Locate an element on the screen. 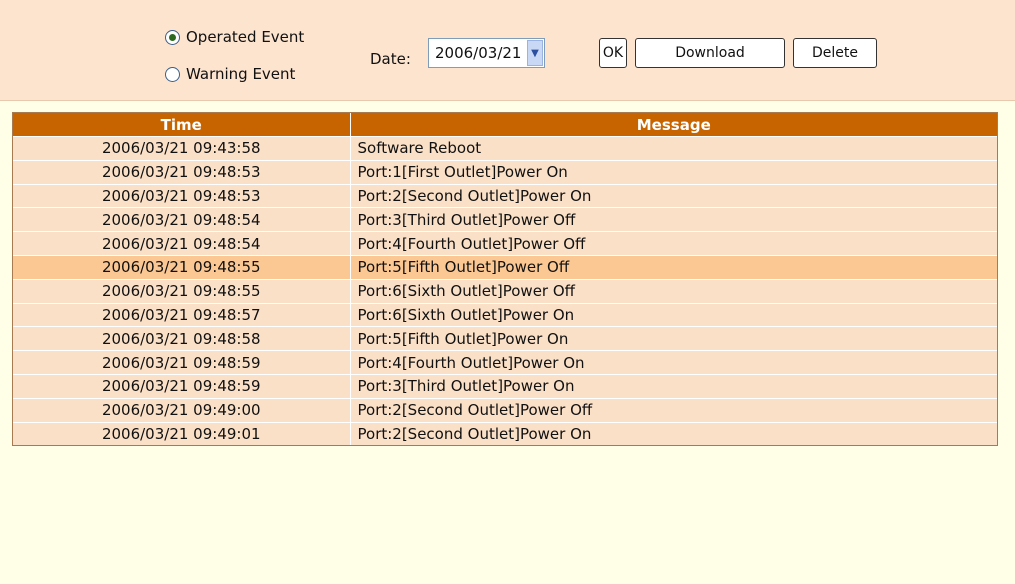  row-message: Port:6[Sixth Outlet]Power On is located at coordinates (673, 314).